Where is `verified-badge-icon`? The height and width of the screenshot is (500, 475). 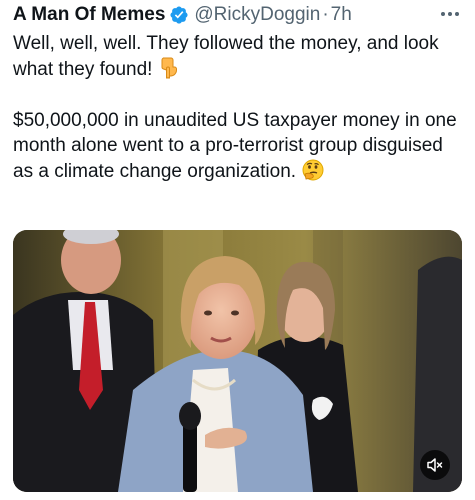
verified-badge-icon is located at coordinates (179, 15).